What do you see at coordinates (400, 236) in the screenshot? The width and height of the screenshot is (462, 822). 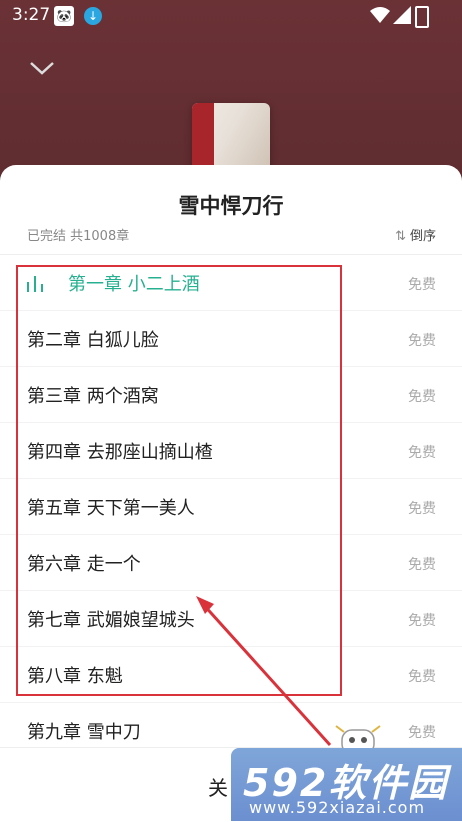 I see `sort-icon: ⇅` at bounding box center [400, 236].